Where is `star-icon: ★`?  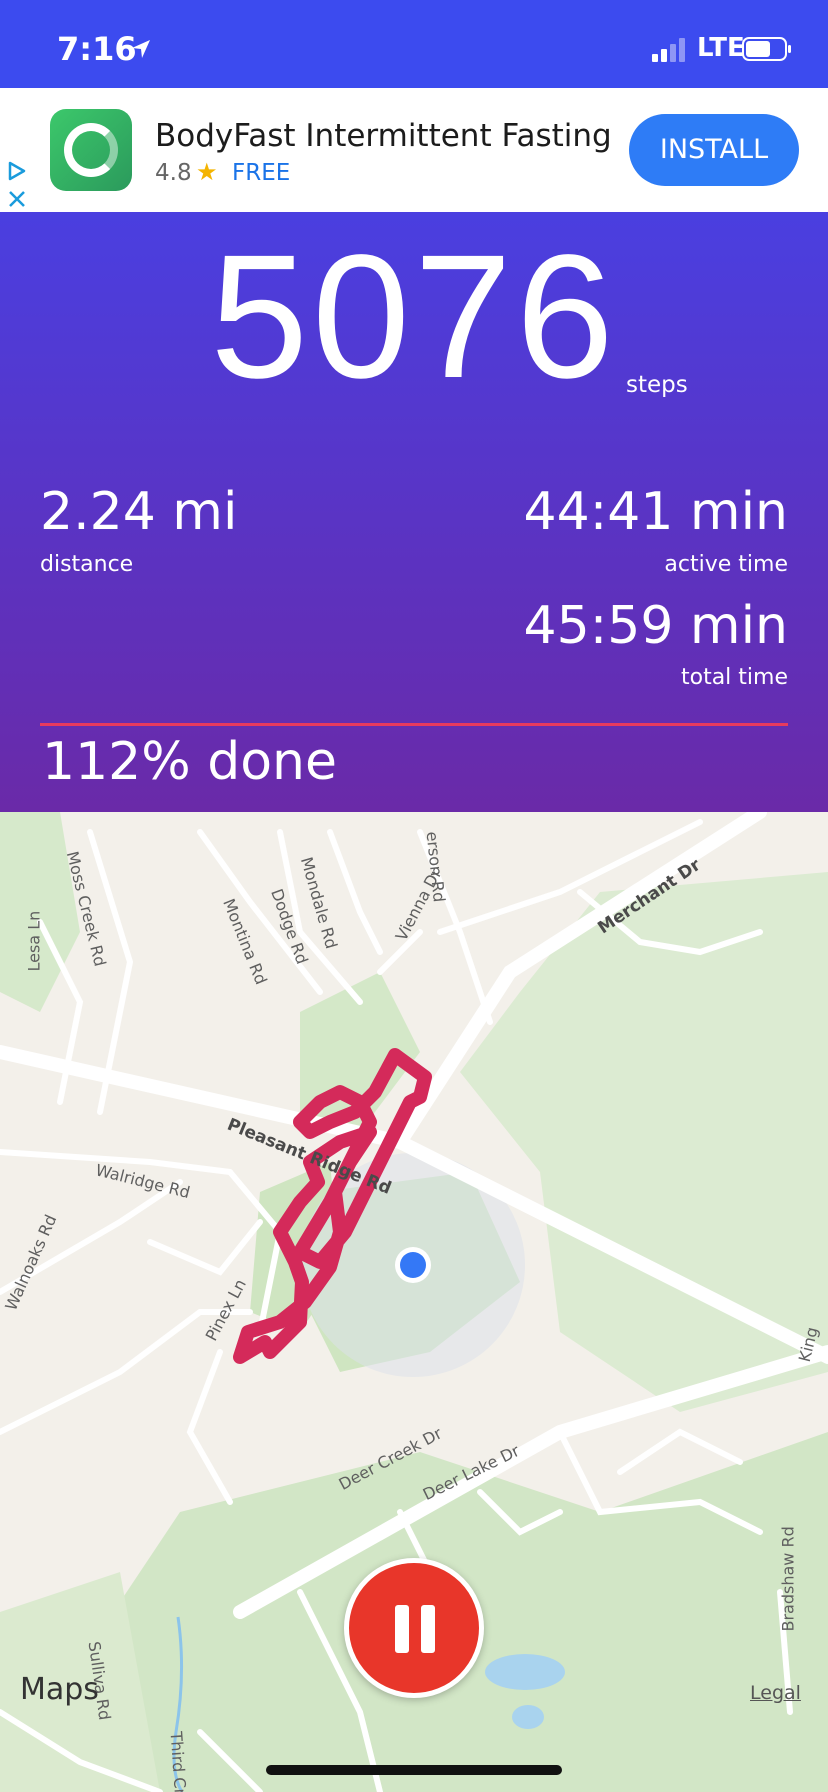 star-icon: ★ is located at coordinates (207, 172).